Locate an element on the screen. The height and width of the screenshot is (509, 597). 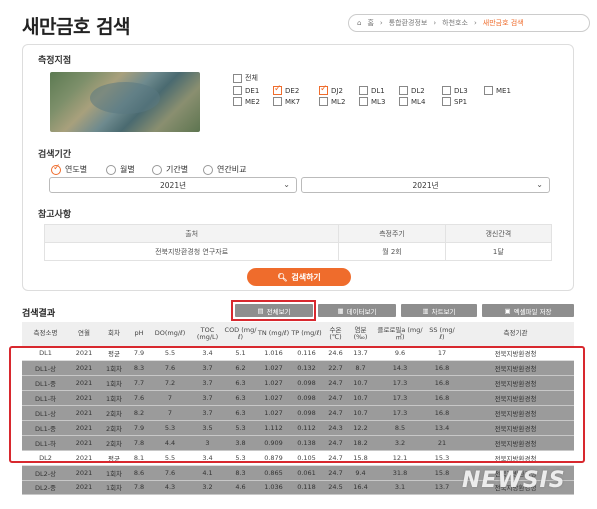
breadcrumb: ⌂ 홈 › 통합환경정보 › 하천호소 › 새만금호 검색 is located at coordinates (469, 23).